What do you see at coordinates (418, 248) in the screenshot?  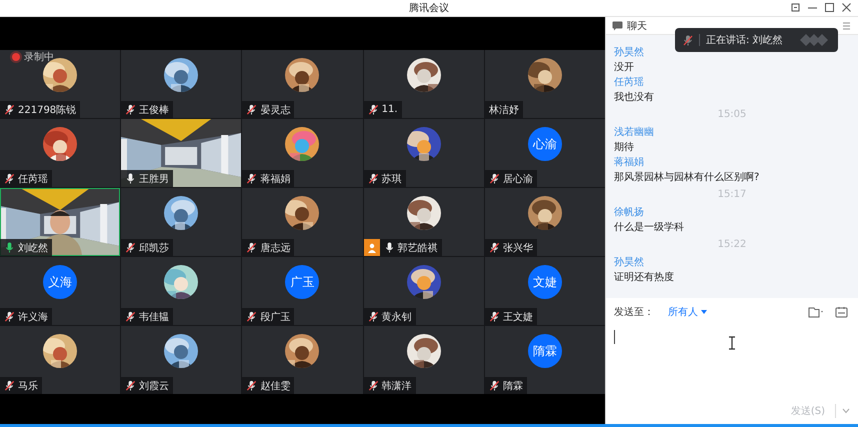 I see `participant-name: 郭艺皓祺` at bounding box center [418, 248].